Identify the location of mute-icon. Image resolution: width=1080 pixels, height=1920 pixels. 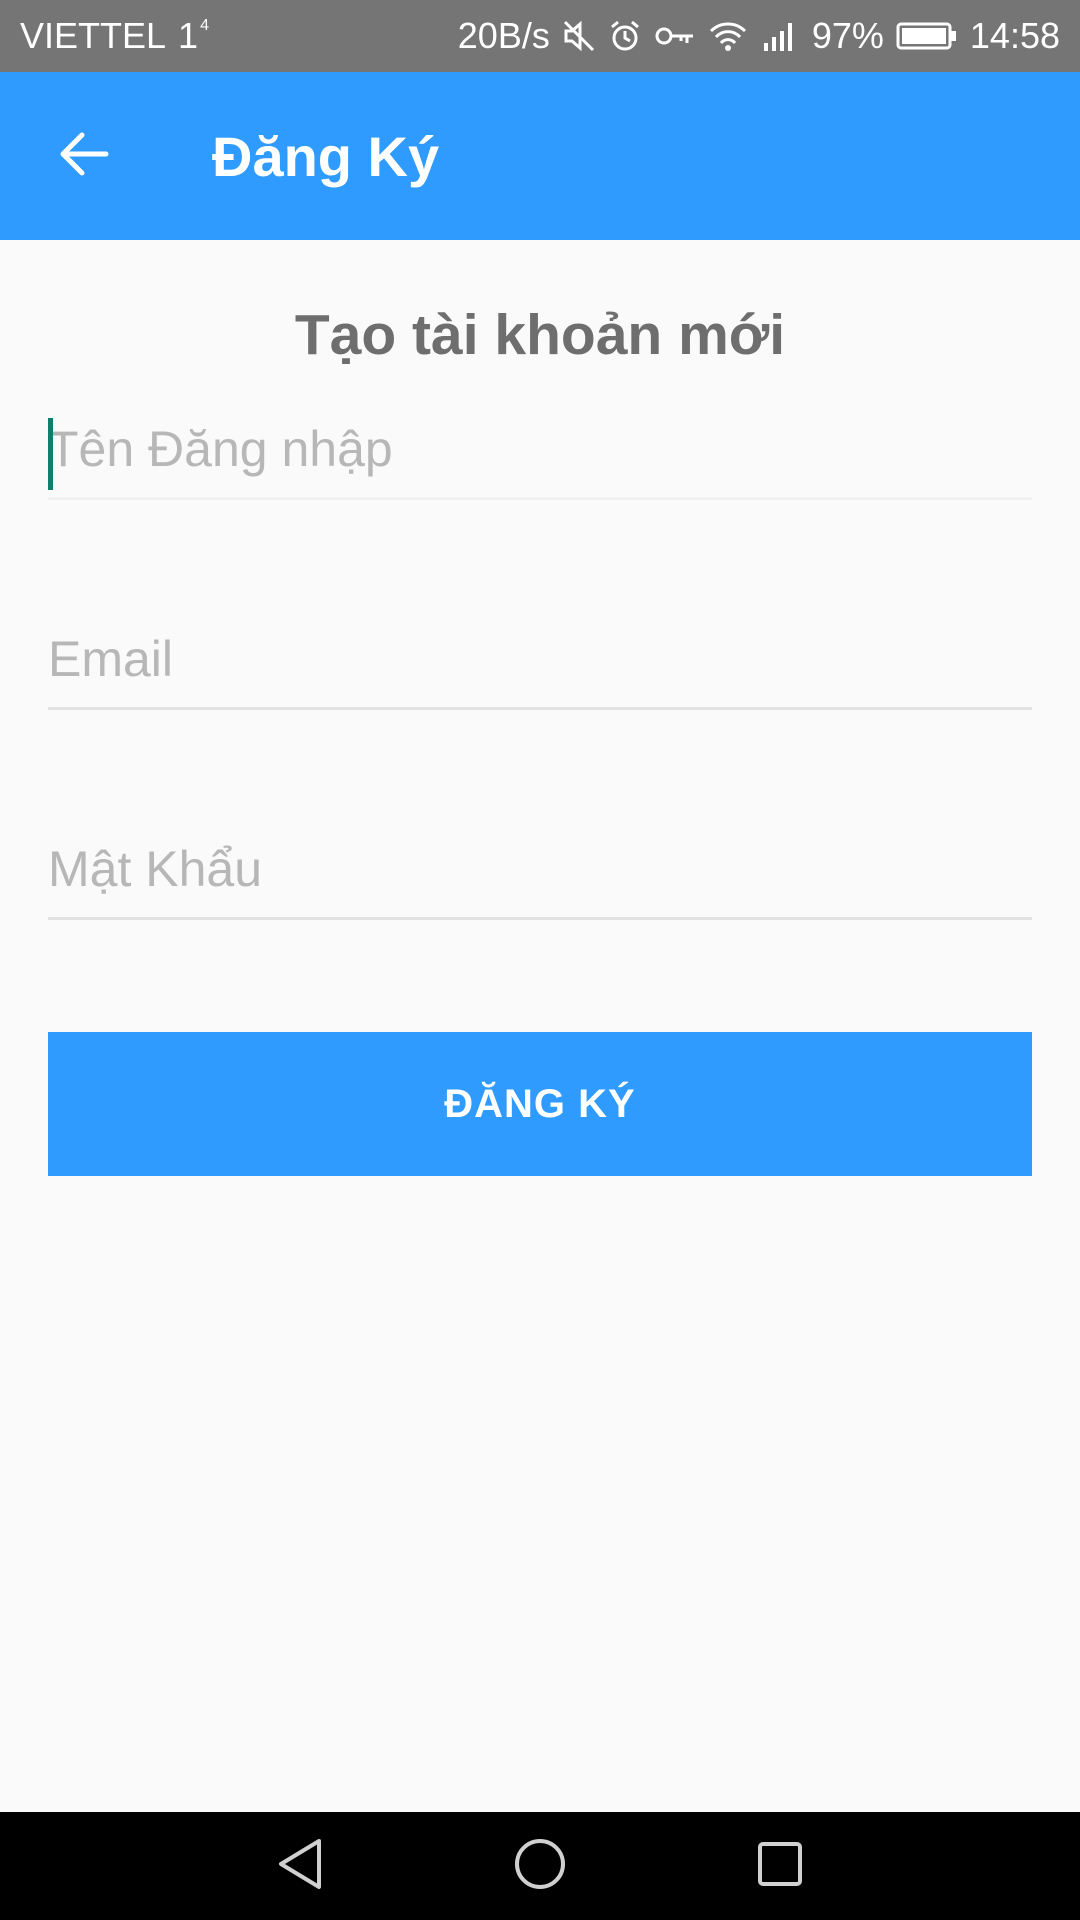
(579, 36).